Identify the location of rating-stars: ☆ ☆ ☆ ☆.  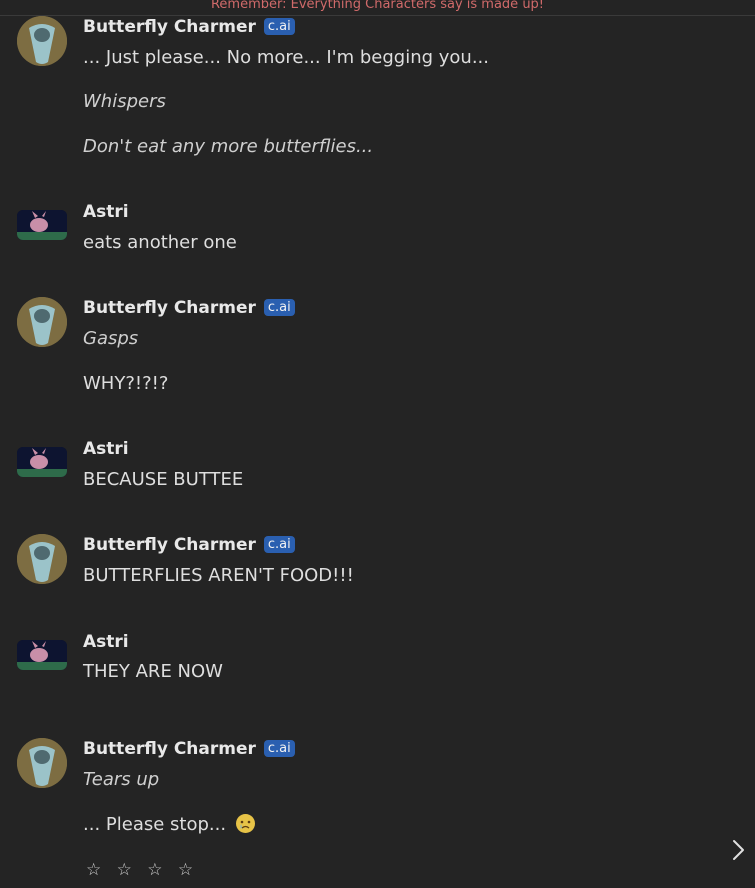
(142, 870).